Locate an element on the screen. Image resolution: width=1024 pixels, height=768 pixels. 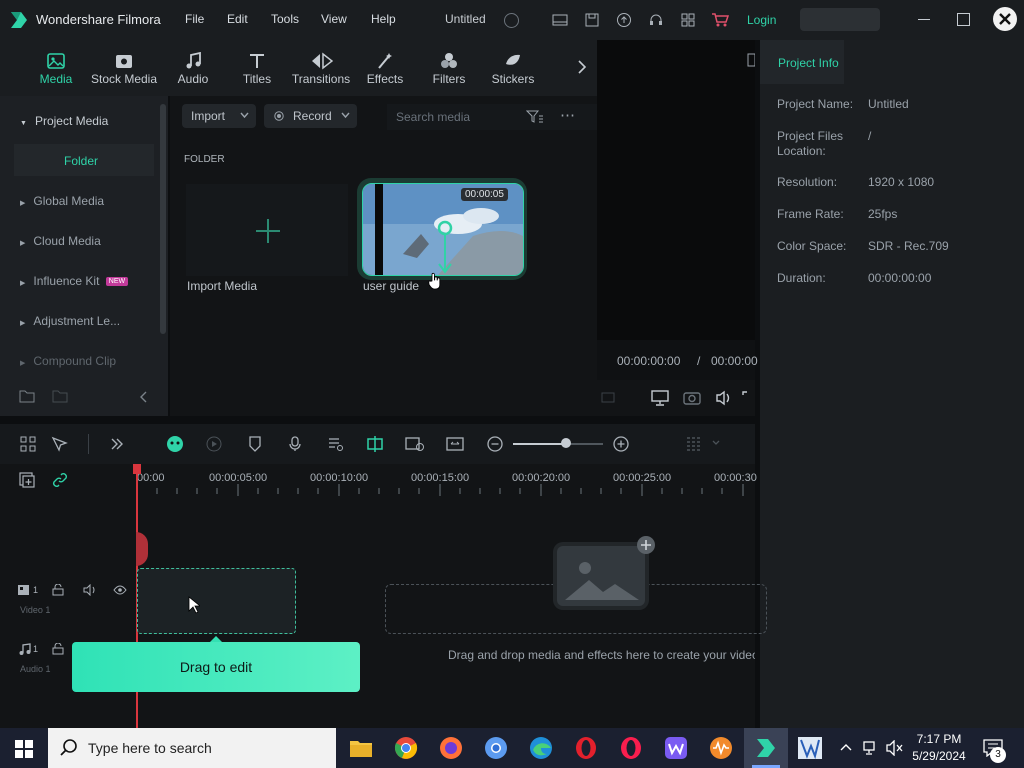
snap-magnet-icon is located at coordinates (375, 444).